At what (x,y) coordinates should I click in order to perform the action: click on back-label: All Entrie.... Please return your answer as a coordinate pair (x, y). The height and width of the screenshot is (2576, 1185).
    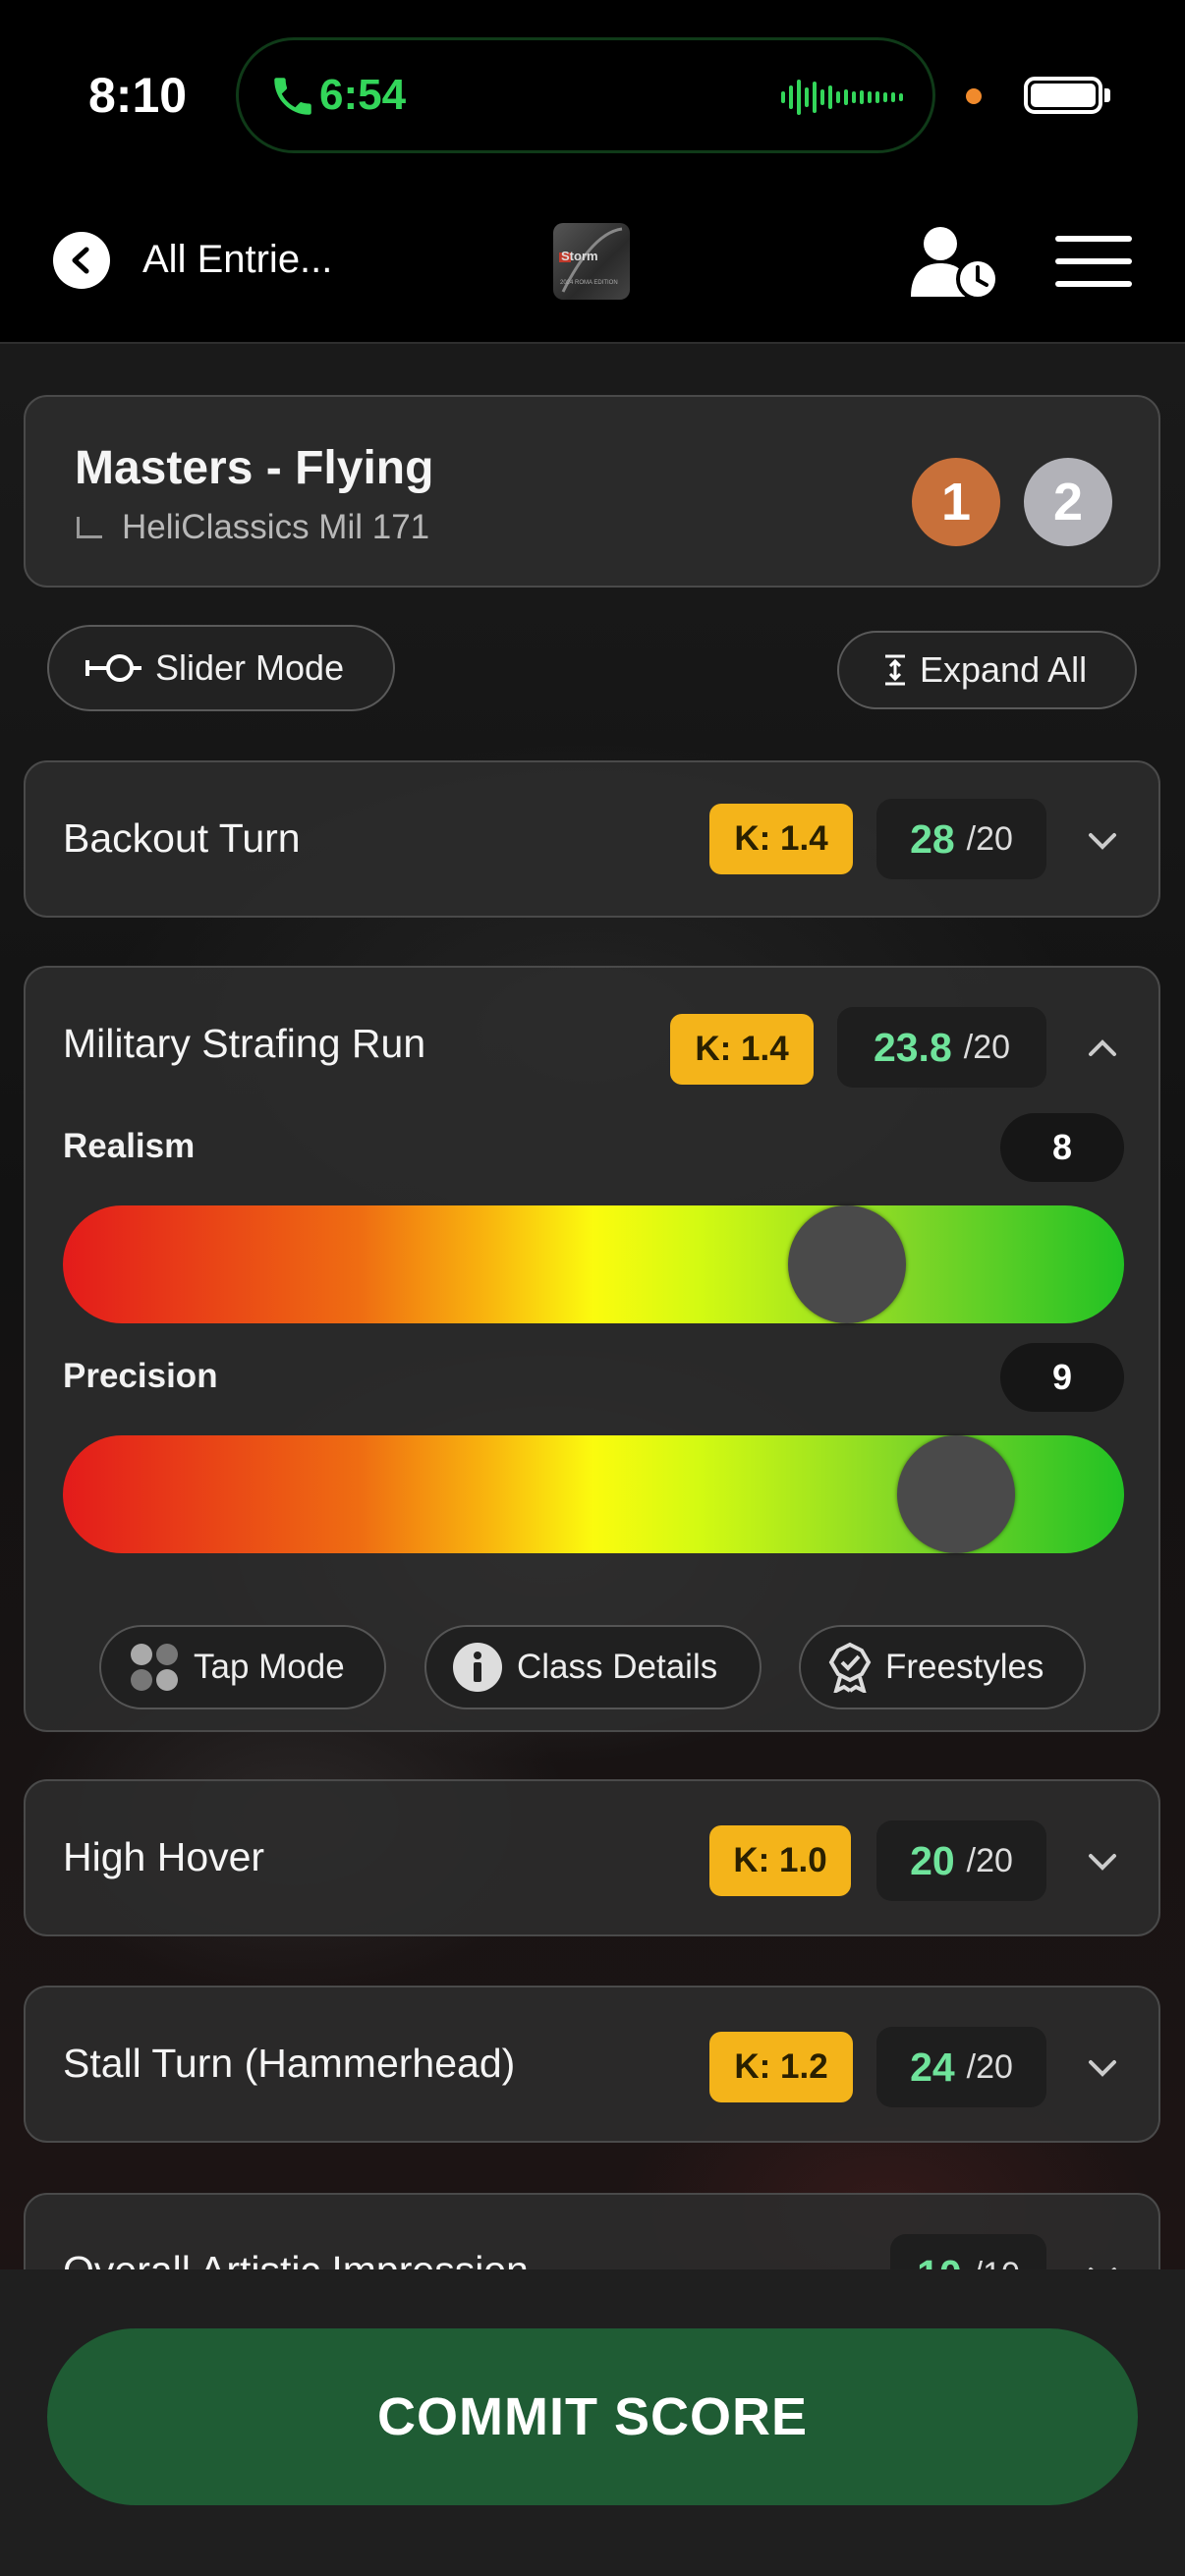
    Looking at the image, I should click on (237, 260).